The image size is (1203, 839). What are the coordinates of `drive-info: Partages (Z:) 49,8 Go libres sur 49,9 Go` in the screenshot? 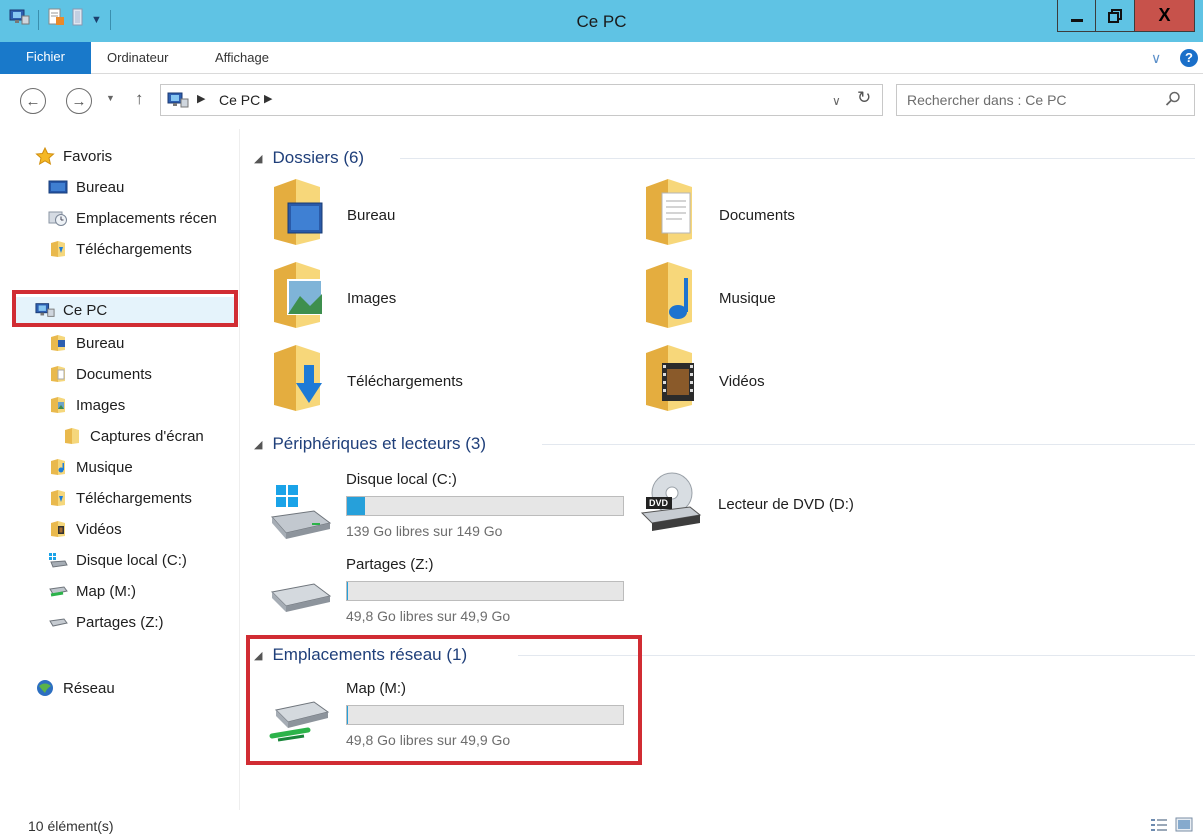 It's located at (491, 591).